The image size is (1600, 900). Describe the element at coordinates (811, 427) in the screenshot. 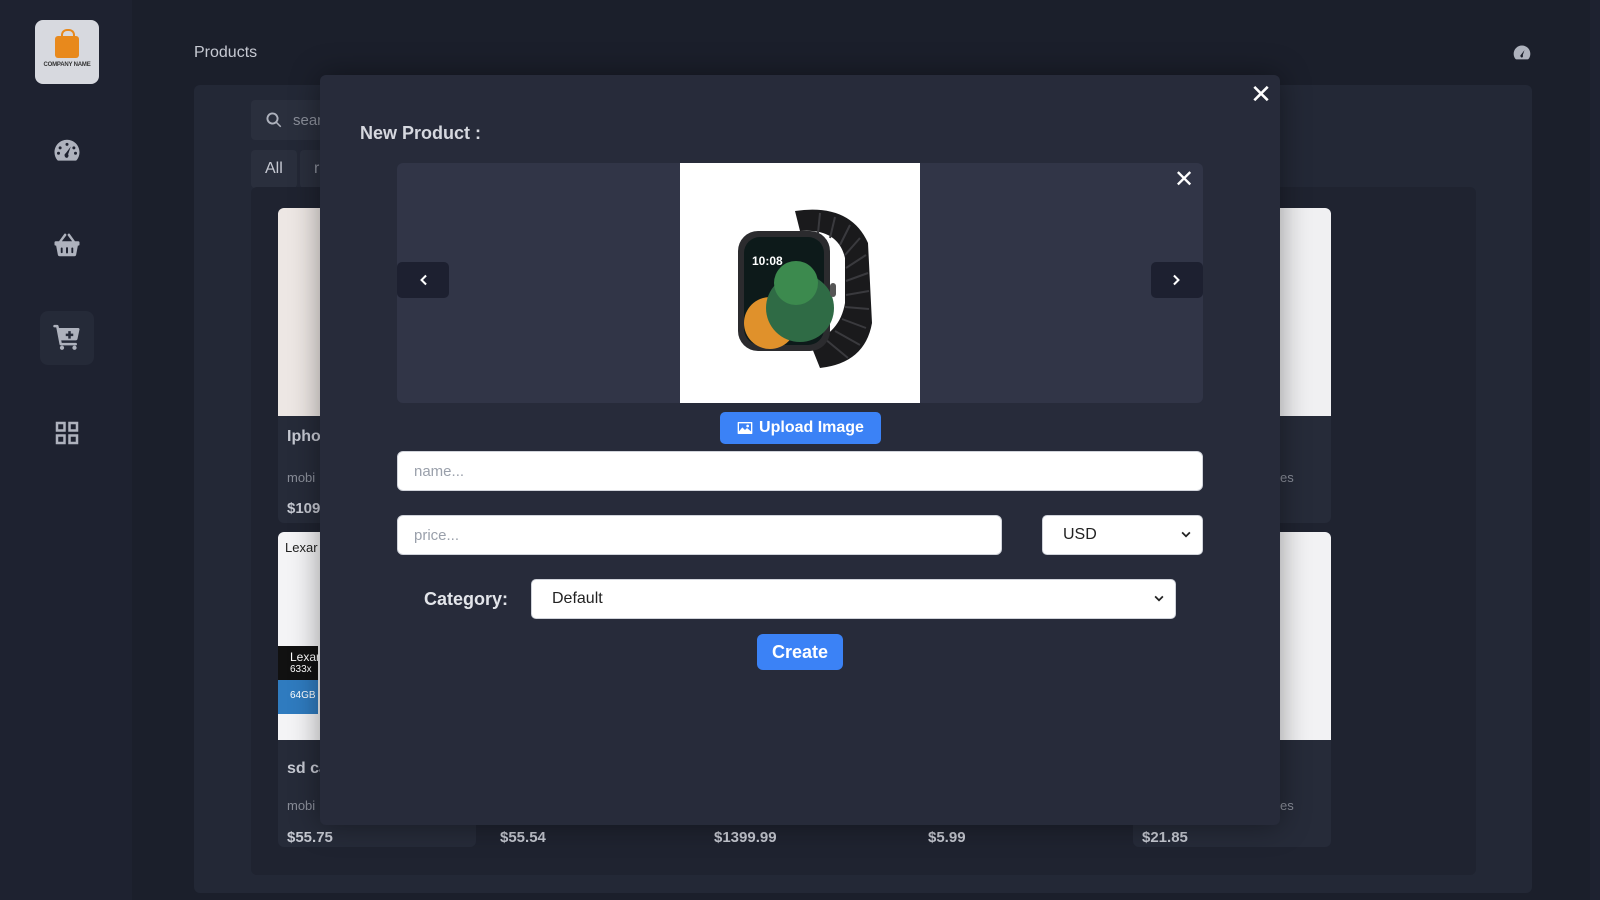

I see `upload-image-label: Upload Image` at that location.